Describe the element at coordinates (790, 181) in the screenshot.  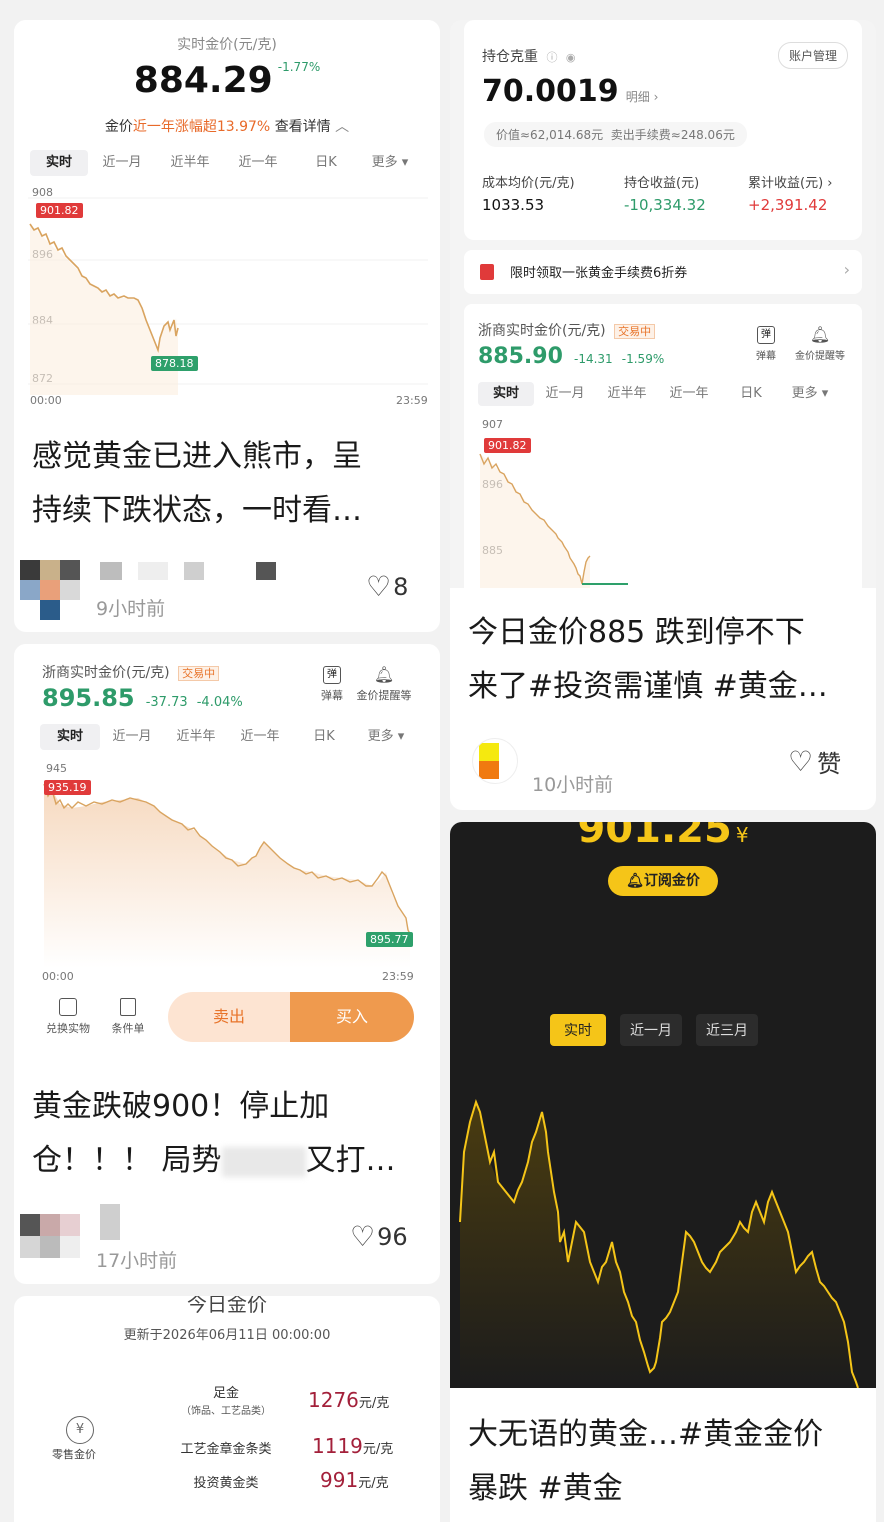
I see `cumulative-label: 累计收益(元) ›` at that location.